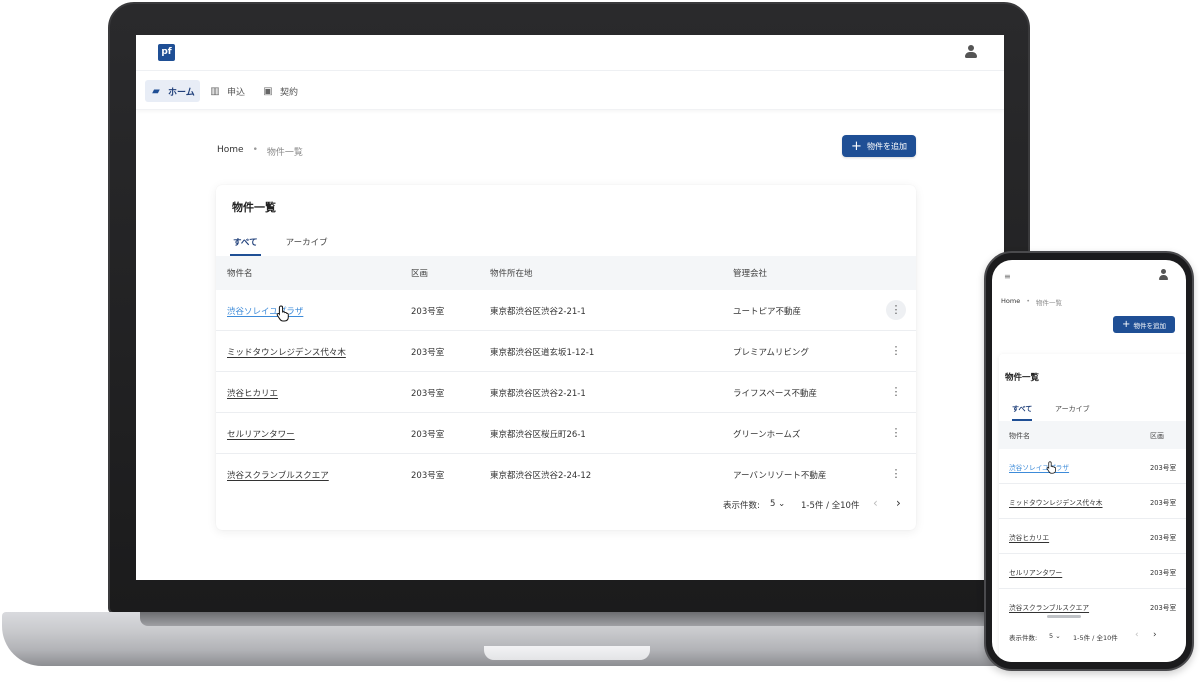 This screenshot has width=1200, height=684. I want to click on tab-bar: すべて アーカイブ, so click(286, 246).